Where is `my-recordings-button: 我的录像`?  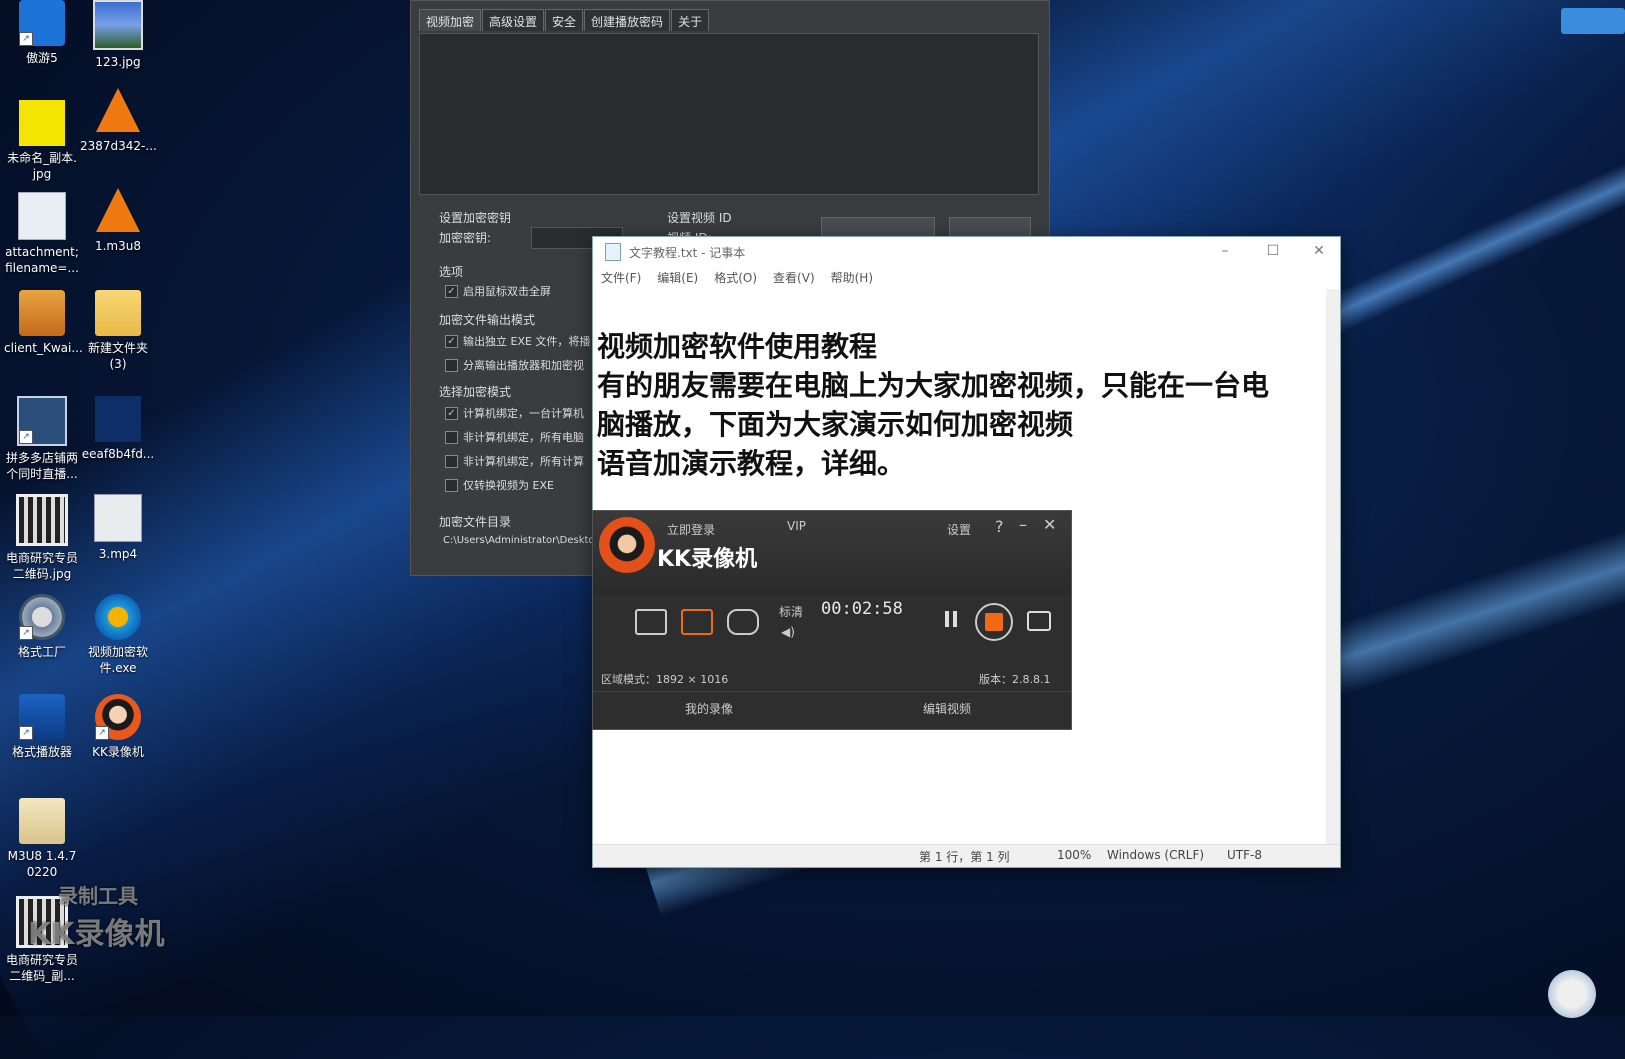 my-recordings-button: 我的录像 is located at coordinates (709, 708).